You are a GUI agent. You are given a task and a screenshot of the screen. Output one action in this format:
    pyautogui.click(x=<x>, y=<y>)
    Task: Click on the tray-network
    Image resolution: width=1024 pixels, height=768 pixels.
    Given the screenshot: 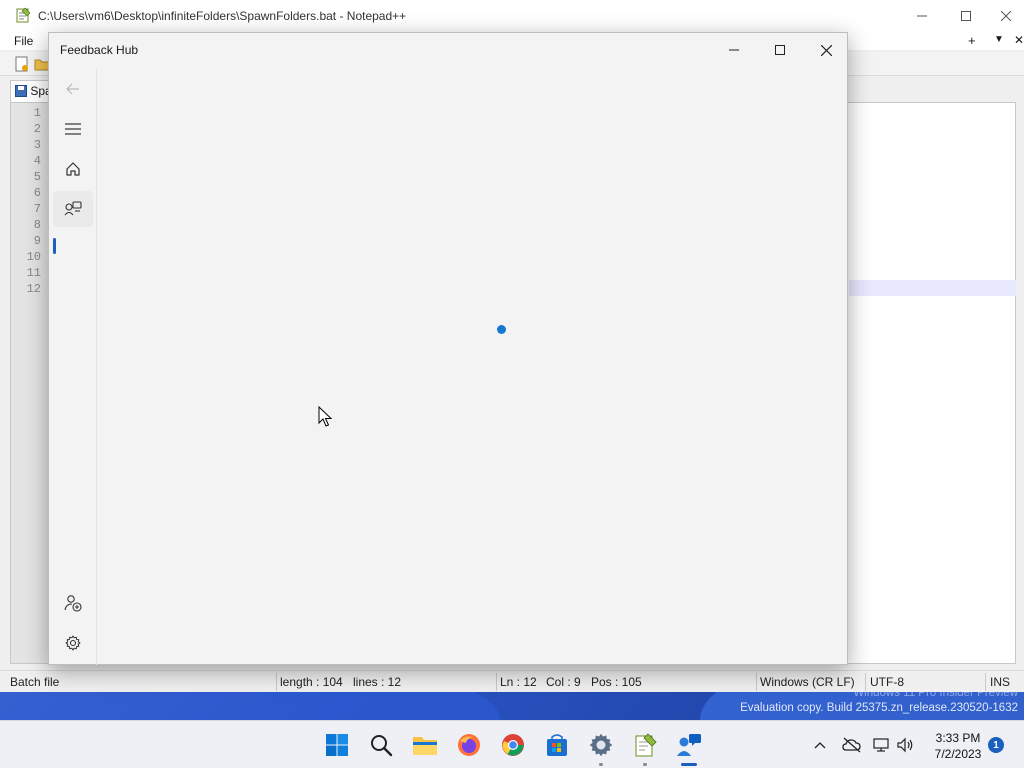 What is the action you would take?
    pyautogui.click(x=882, y=745)
    